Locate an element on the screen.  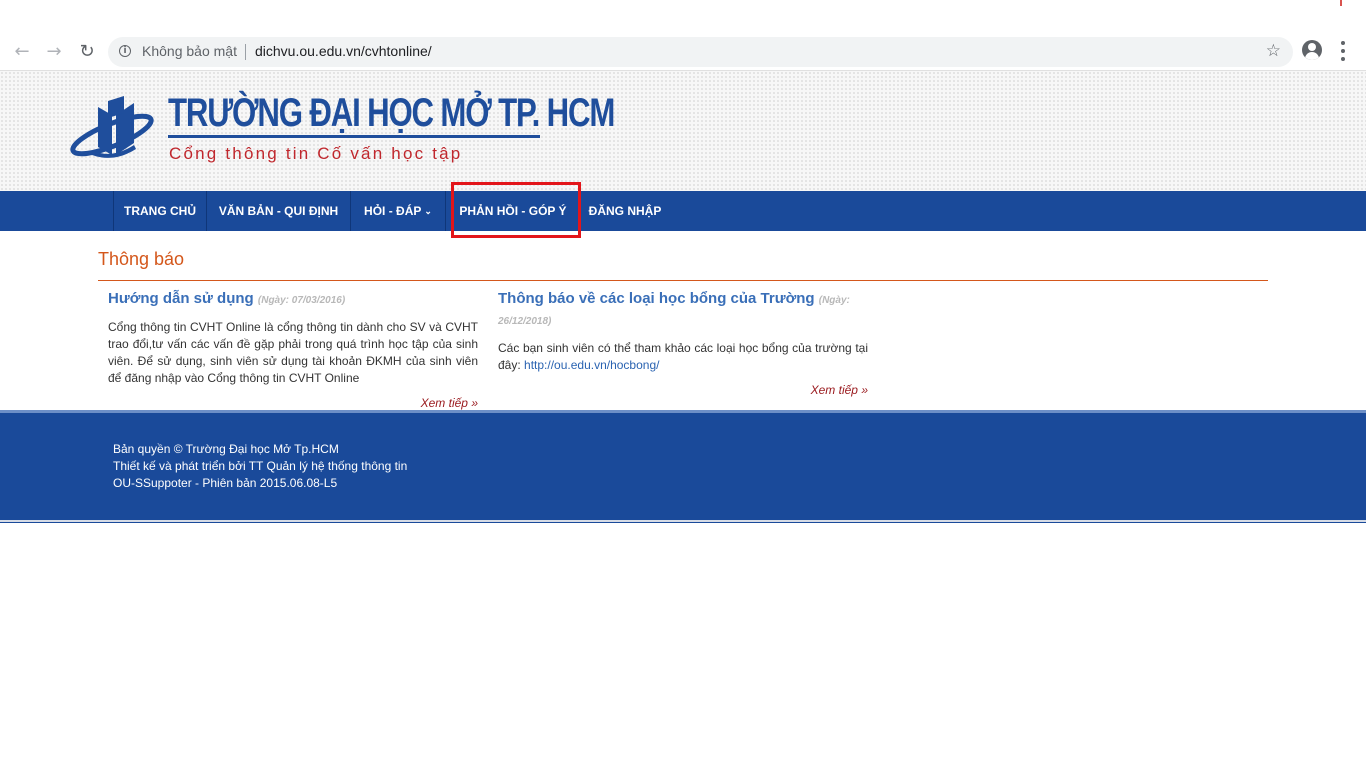
nav-item-login: ĐĂNG NHẬP is located at coordinates (625, 211).